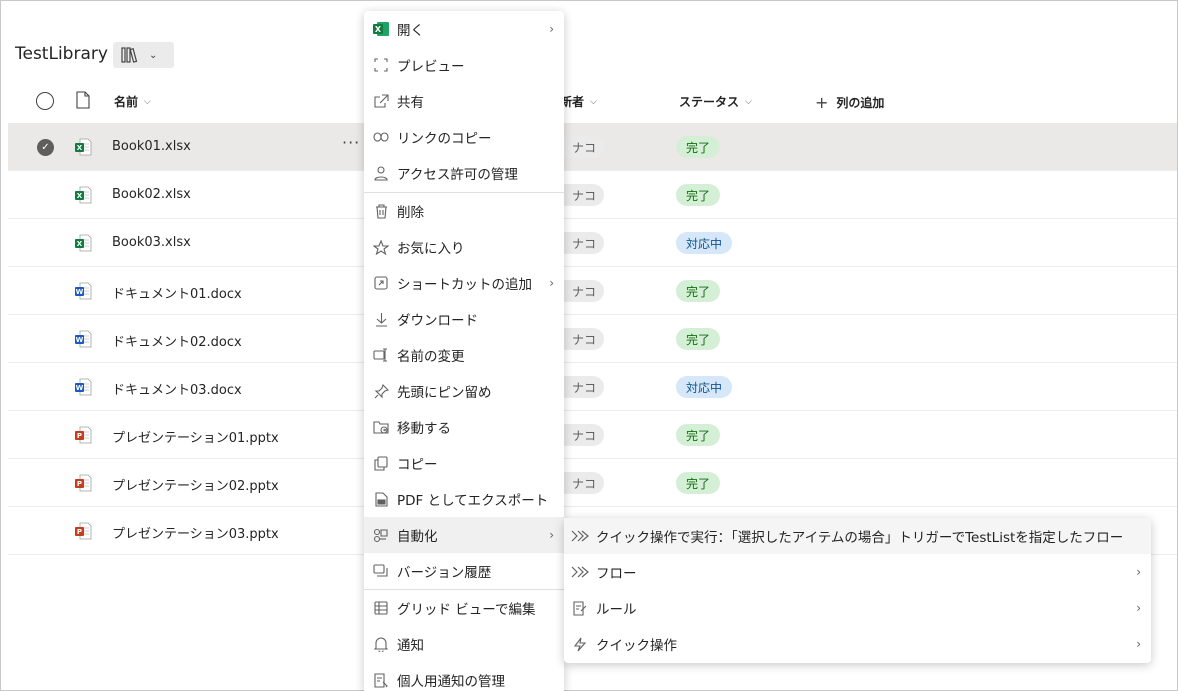  What do you see at coordinates (381, 355) in the screenshot?
I see `rename-icon` at bounding box center [381, 355].